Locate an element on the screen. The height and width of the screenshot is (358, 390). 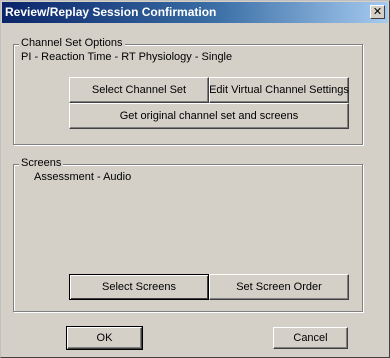
select-screens-button: Select Screens is located at coordinates (139, 287).